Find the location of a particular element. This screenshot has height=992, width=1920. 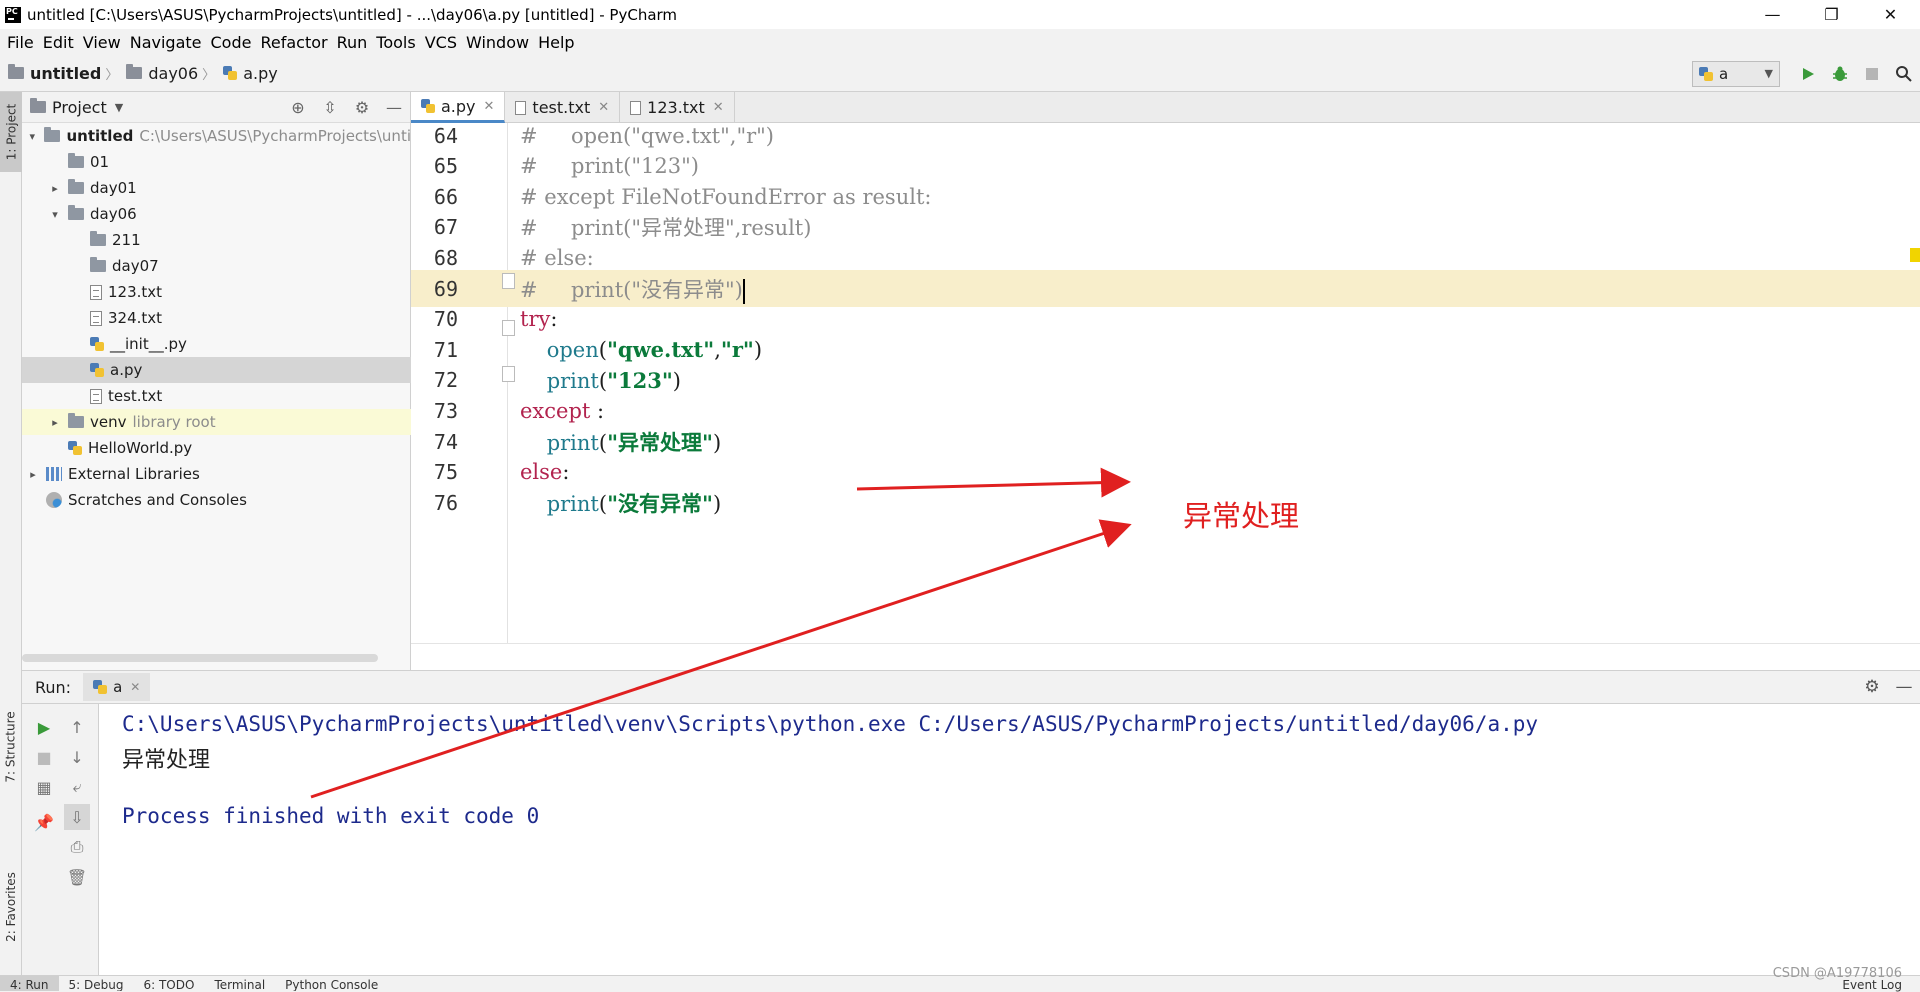

tab-favorites-tool-window: 2: Favorites is located at coordinates (11, 907).